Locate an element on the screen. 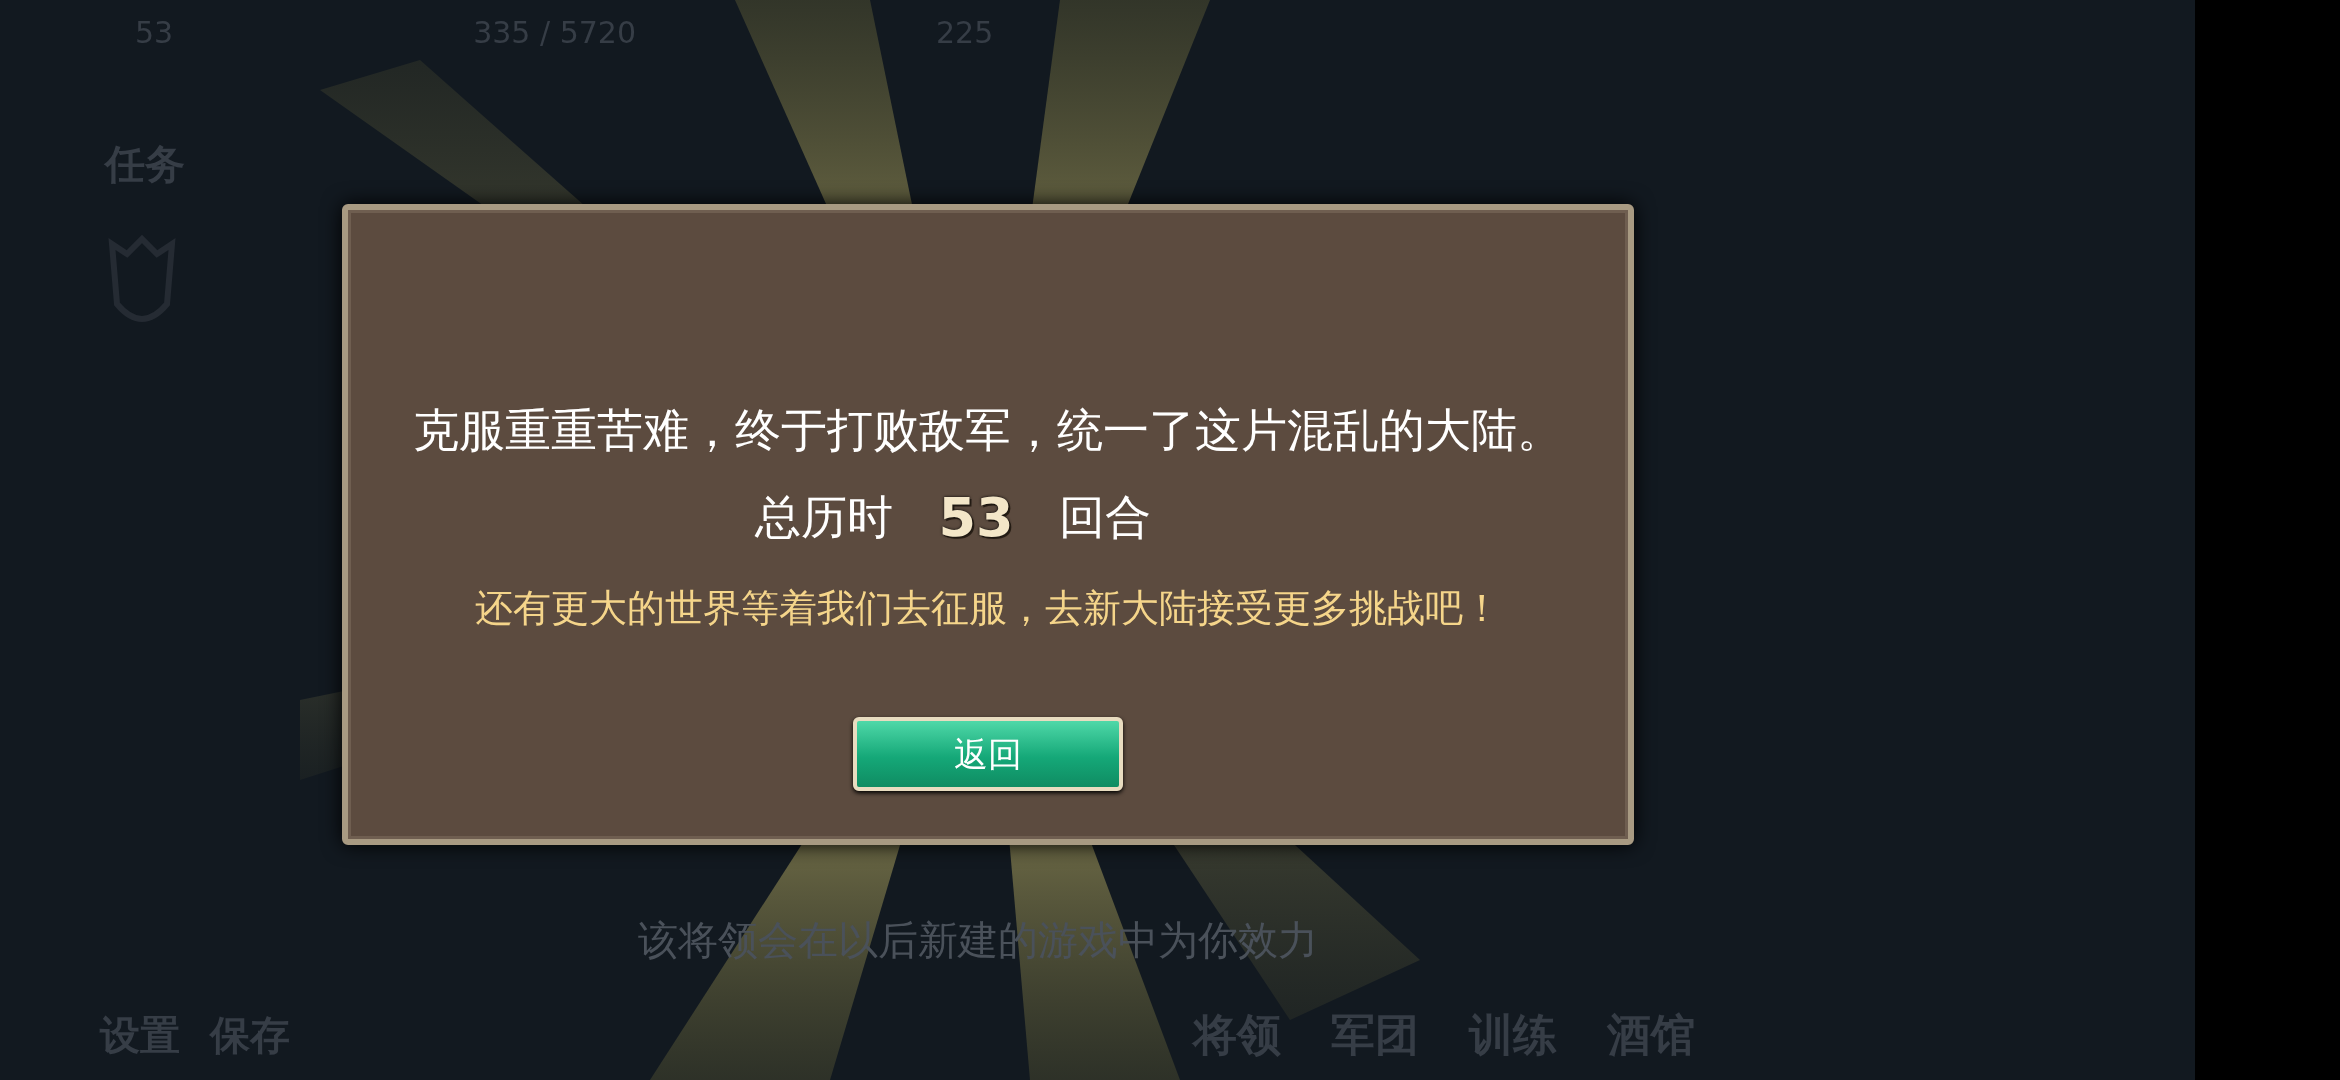  turns-count: 53 is located at coordinates (976, 518).